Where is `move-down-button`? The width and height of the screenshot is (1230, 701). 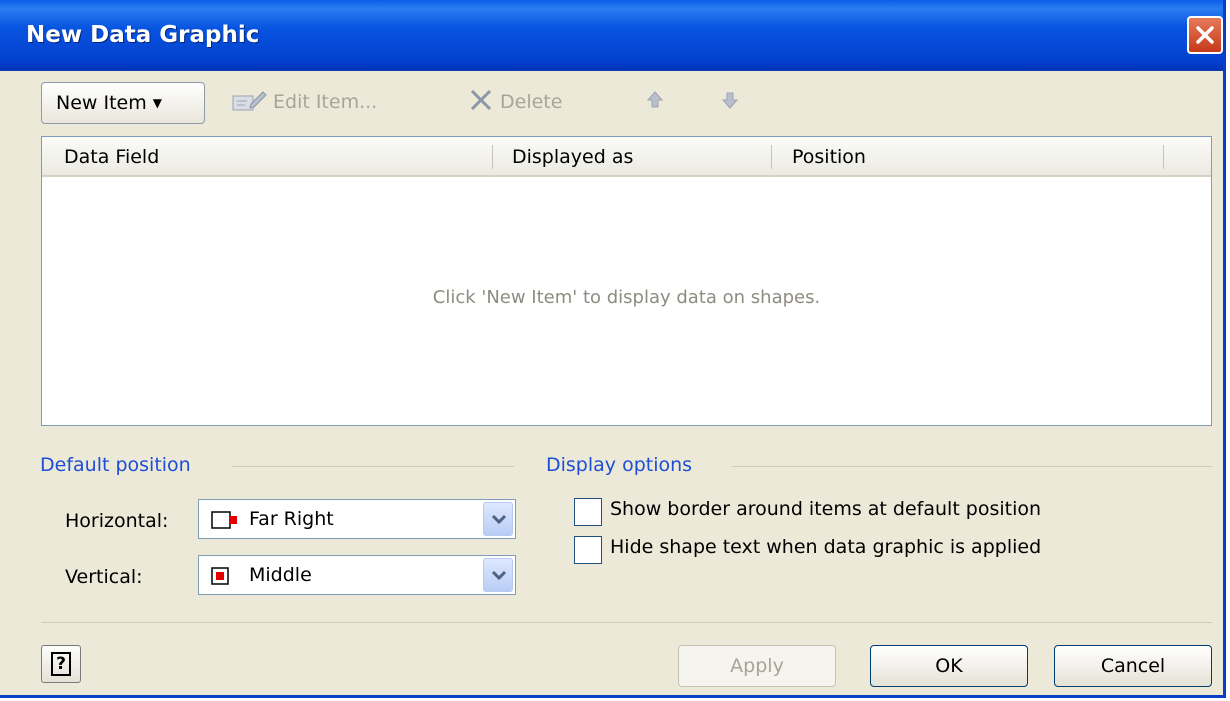 move-down-button is located at coordinates (733, 103).